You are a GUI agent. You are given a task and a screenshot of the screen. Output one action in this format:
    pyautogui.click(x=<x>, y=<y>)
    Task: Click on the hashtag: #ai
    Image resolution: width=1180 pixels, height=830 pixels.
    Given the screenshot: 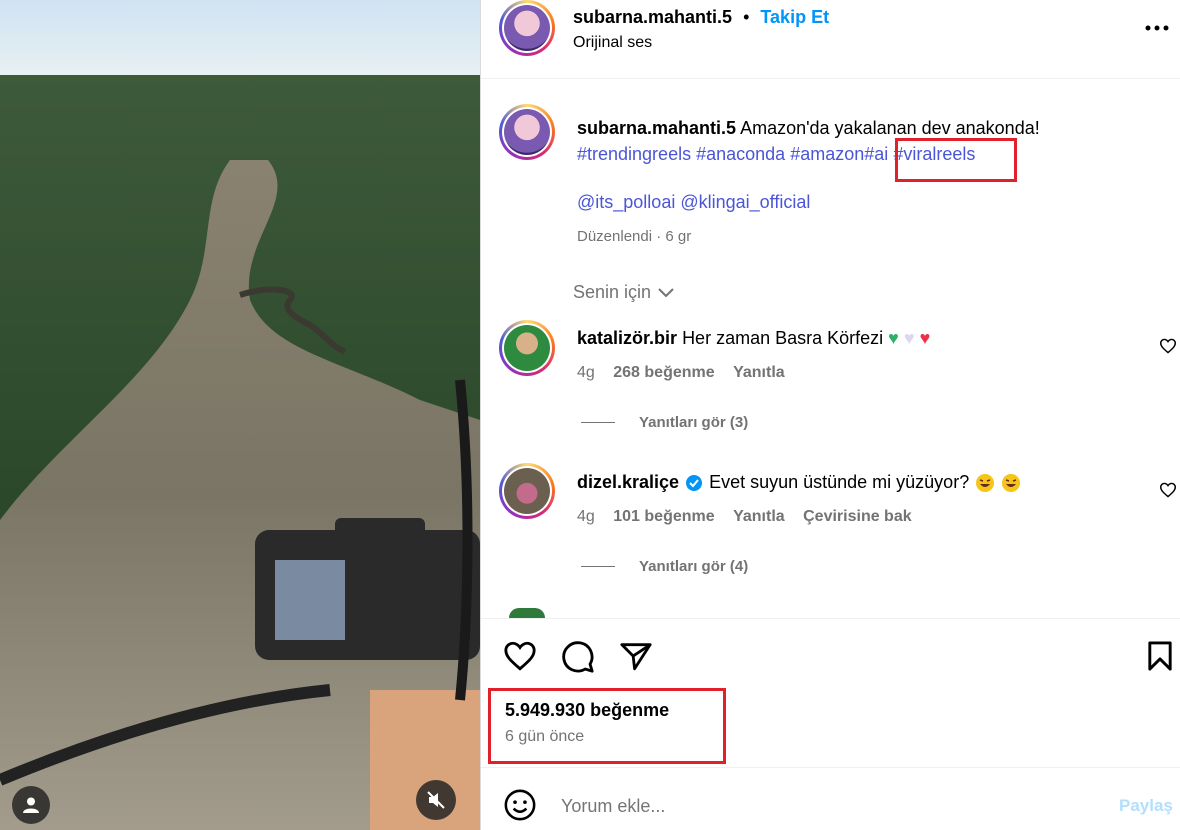 What is the action you would take?
    pyautogui.click(x=876, y=154)
    